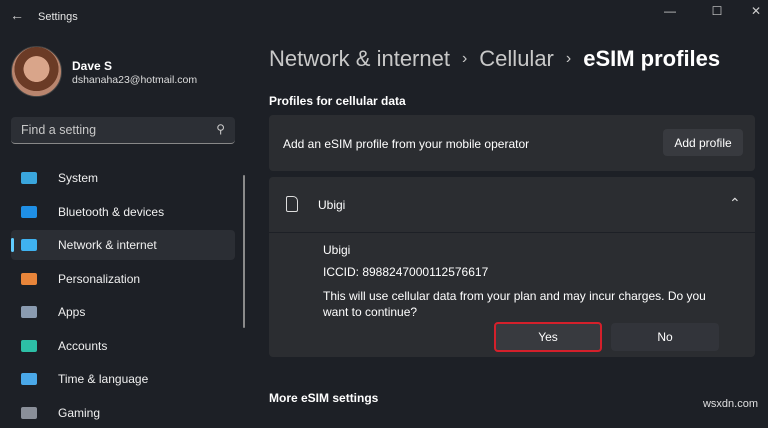  Describe the element at coordinates (123, 413) in the screenshot. I see `sidebar-item-gaming: Gaming` at that location.